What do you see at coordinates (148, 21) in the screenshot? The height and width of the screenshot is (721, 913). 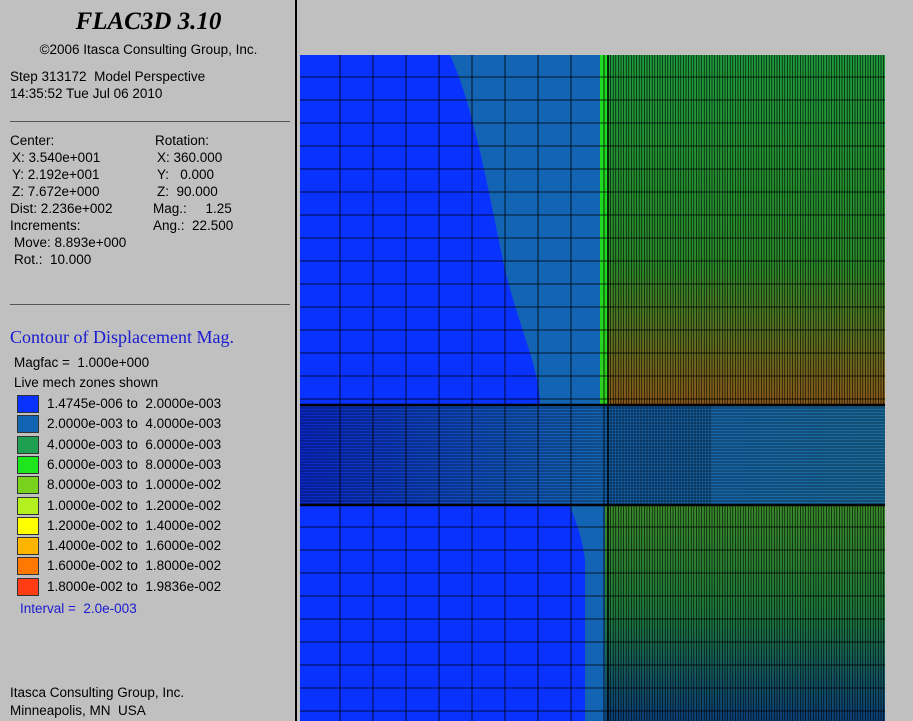 I see `app-title: FLAC3D 3.10` at bounding box center [148, 21].